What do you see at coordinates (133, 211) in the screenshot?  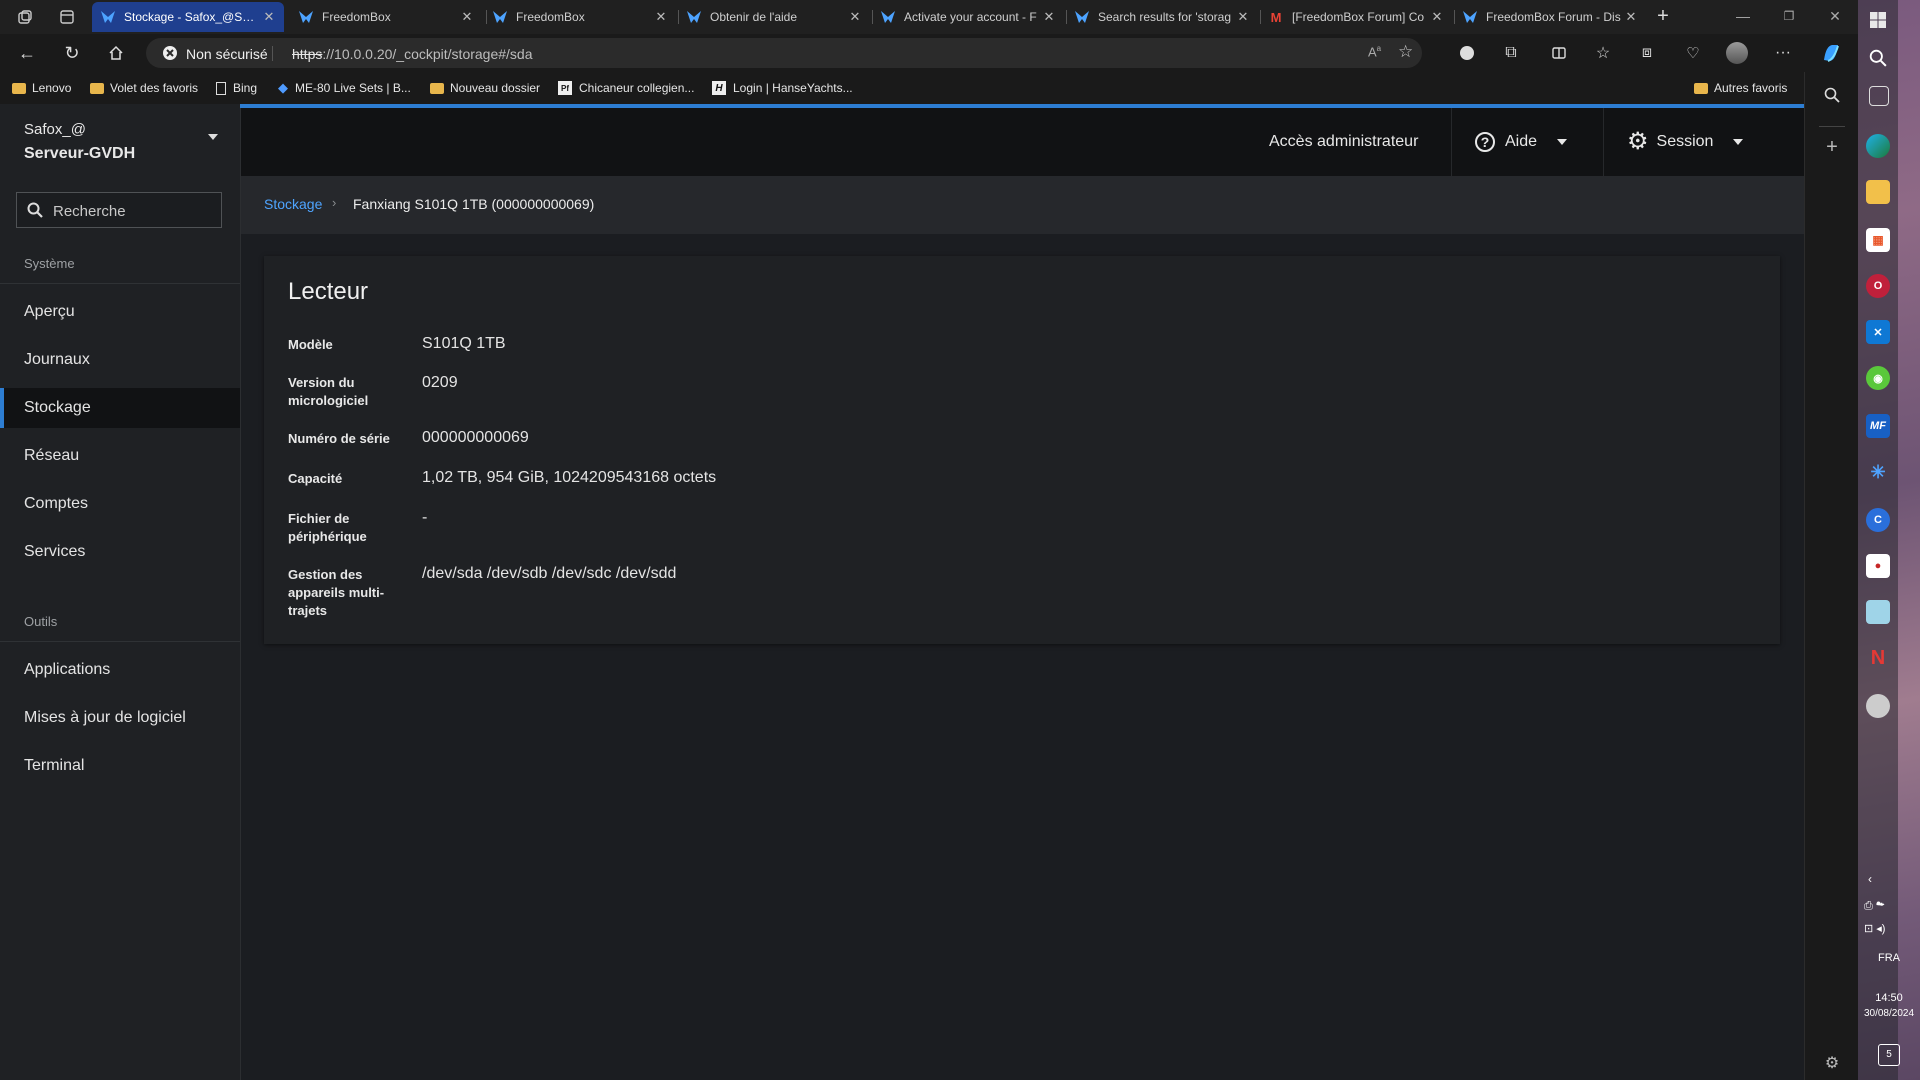 I see `search-input` at bounding box center [133, 211].